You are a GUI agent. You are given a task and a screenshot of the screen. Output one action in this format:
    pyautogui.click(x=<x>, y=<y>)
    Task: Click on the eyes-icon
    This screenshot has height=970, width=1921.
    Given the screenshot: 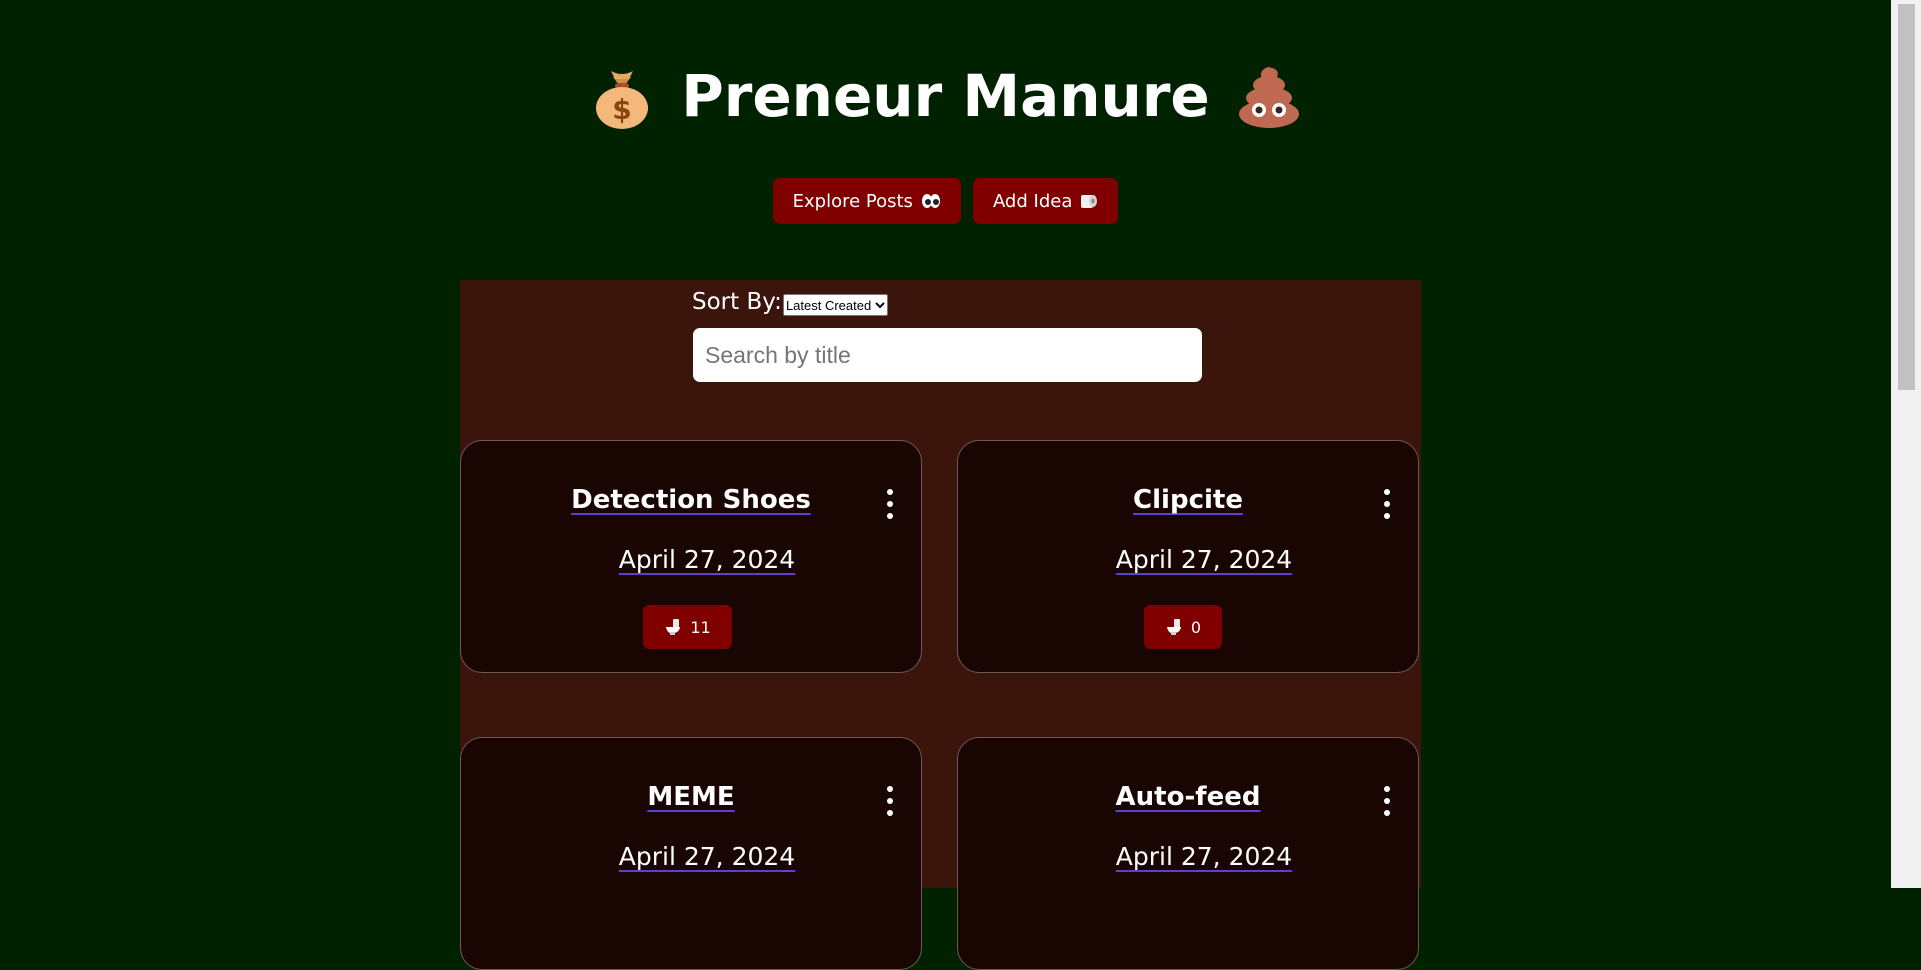 What is the action you would take?
    pyautogui.click(x=930, y=201)
    